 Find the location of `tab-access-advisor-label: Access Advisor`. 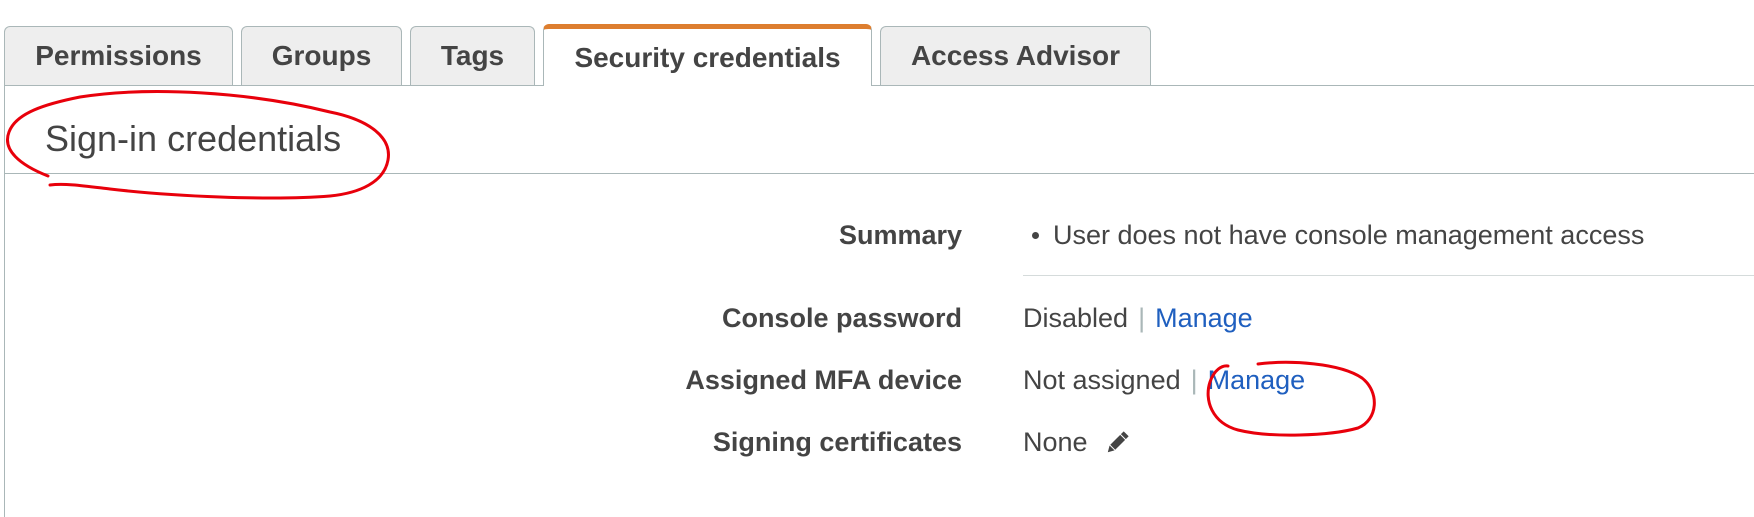

tab-access-advisor-label: Access Advisor is located at coordinates (1015, 55).